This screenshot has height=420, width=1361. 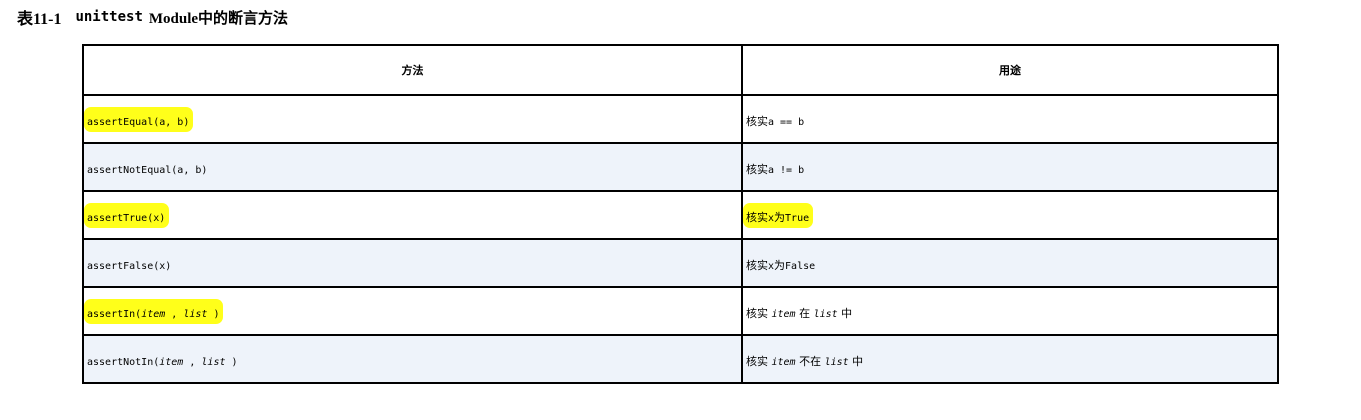 I want to click on purpose-code: a != b, so click(x=786, y=170).